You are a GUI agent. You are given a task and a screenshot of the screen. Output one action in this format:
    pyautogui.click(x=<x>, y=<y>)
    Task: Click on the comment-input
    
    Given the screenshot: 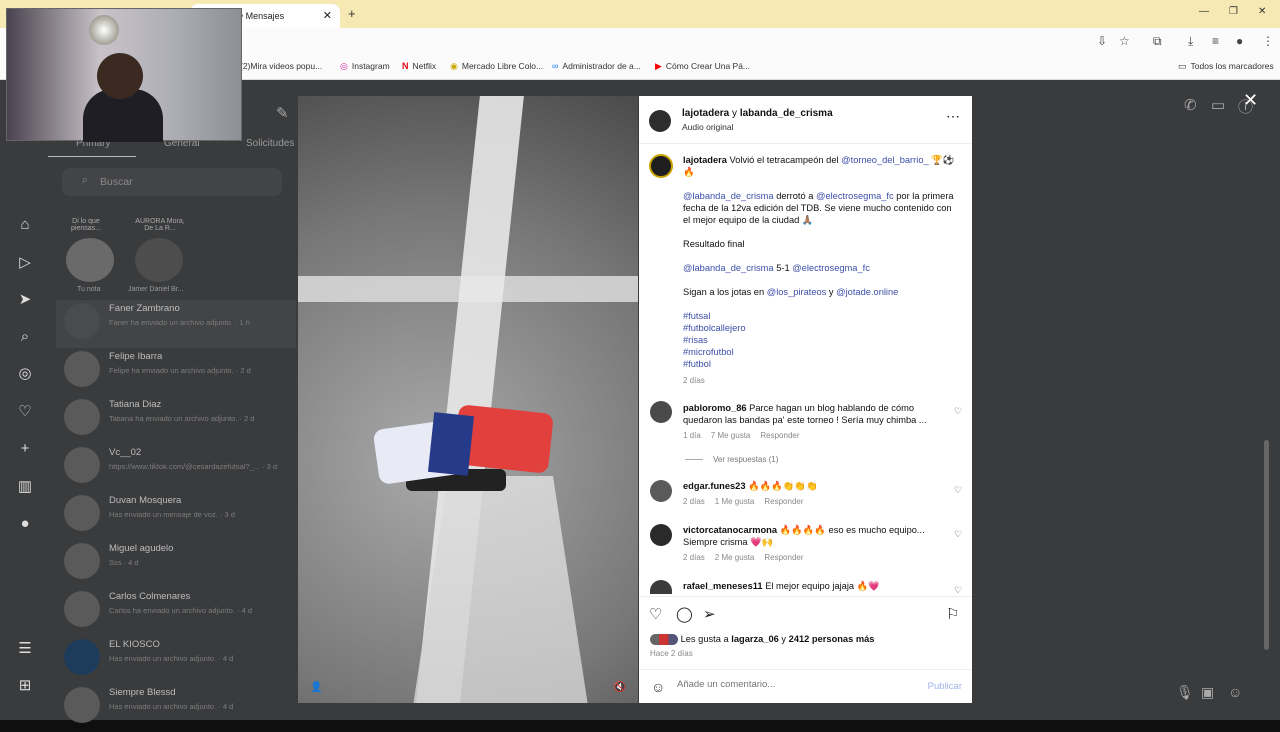 What is the action you would take?
    pyautogui.click(x=787, y=684)
    